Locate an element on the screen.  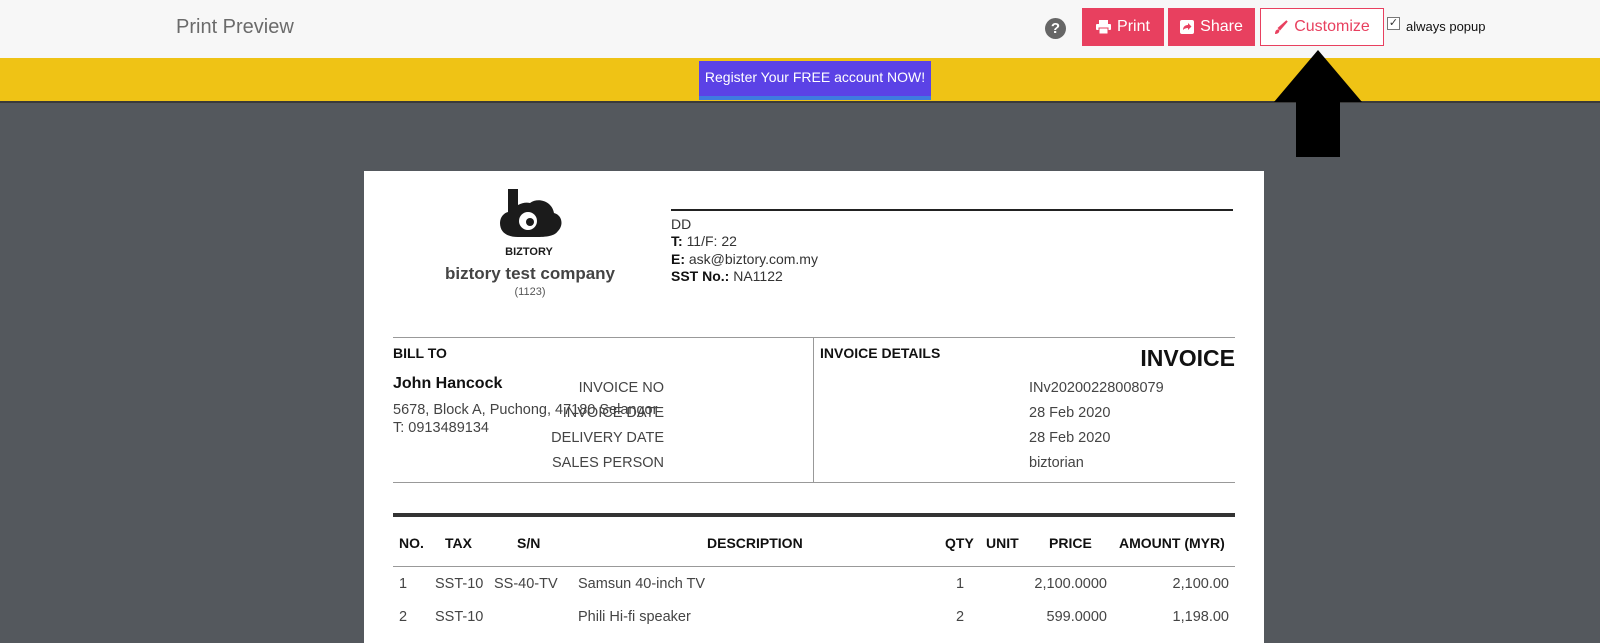
row-price: 599.0000 is located at coordinates (1076, 617).